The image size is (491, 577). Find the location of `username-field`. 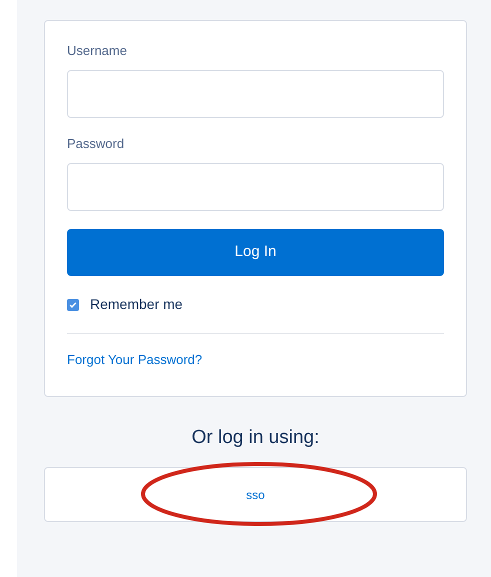

username-field is located at coordinates (255, 94).